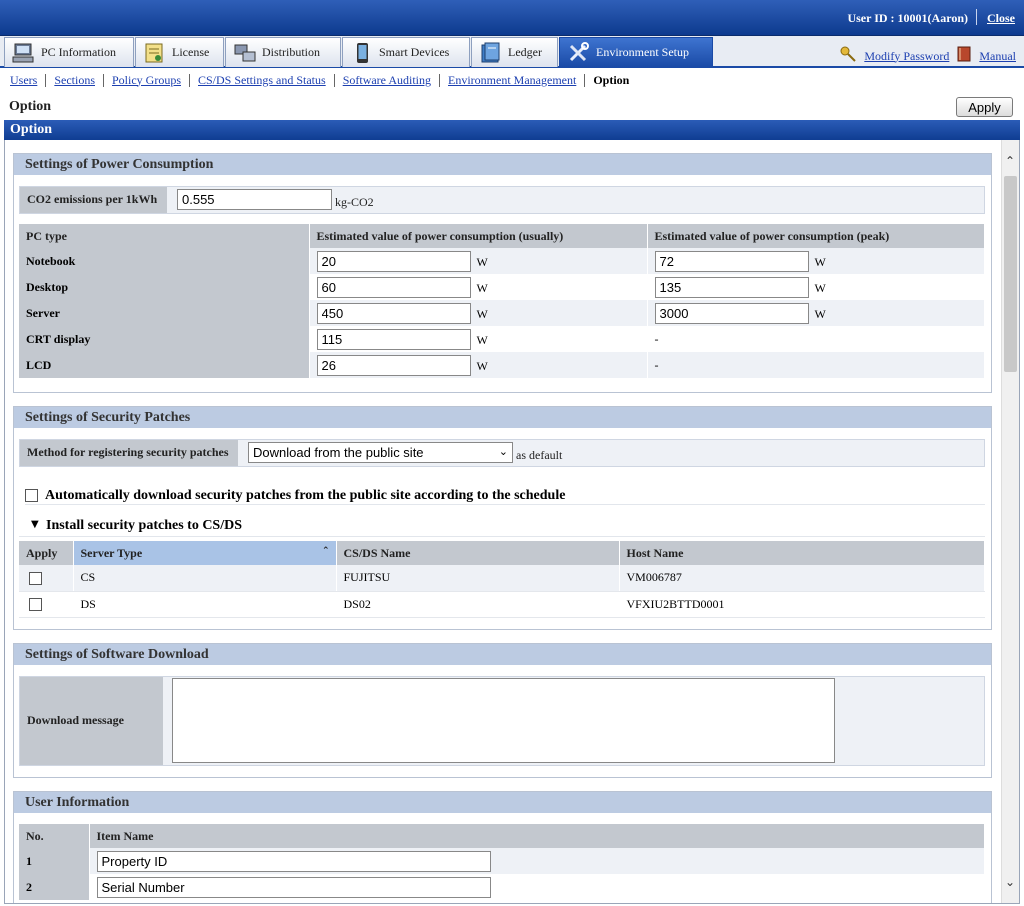 The height and width of the screenshot is (906, 1024). Describe the element at coordinates (291, 52) in the screenshot. I see `tab-label: Distribution` at that location.